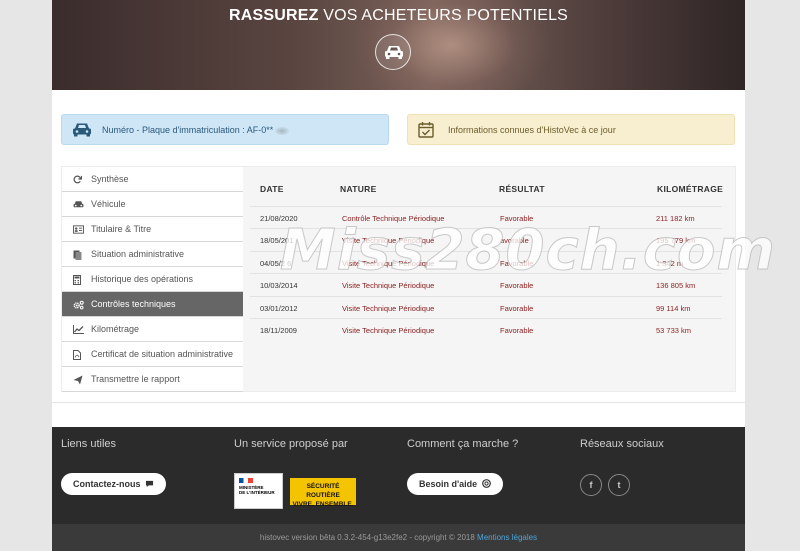 This screenshot has height=551, width=800. I want to click on cell-date: 04/05/2 6, so click(276, 263).